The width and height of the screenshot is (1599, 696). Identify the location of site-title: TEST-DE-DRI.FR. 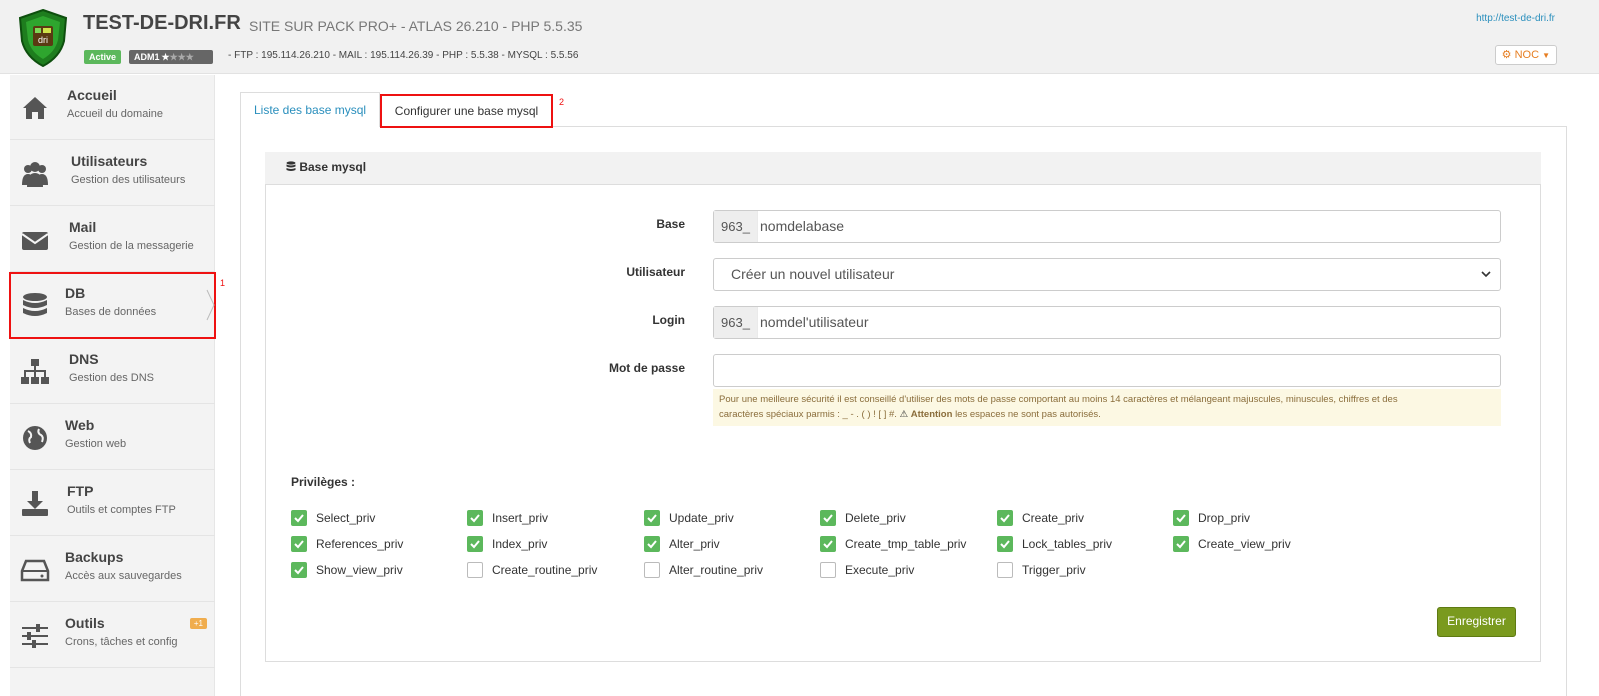
(162, 23).